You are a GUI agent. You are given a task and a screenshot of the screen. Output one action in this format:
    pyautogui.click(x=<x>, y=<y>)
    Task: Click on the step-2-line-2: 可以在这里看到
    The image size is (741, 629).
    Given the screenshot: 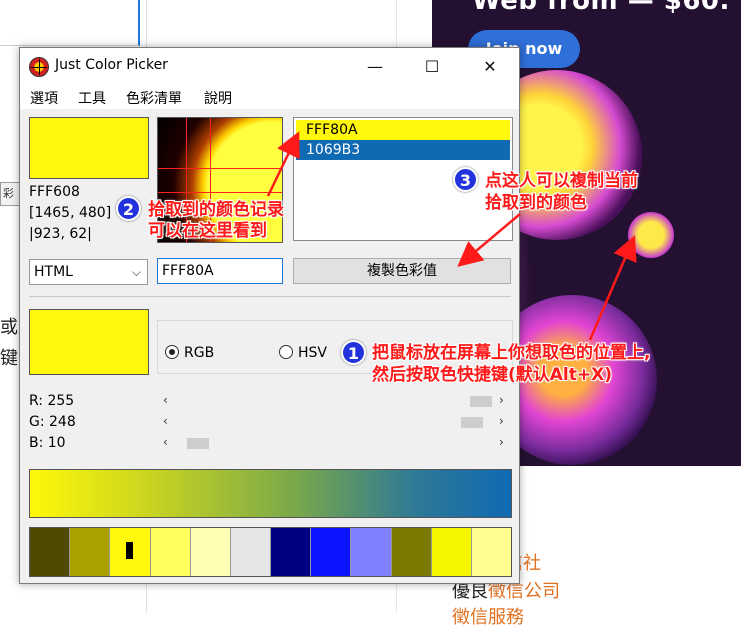 What is the action you would take?
    pyautogui.click(x=207, y=231)
    